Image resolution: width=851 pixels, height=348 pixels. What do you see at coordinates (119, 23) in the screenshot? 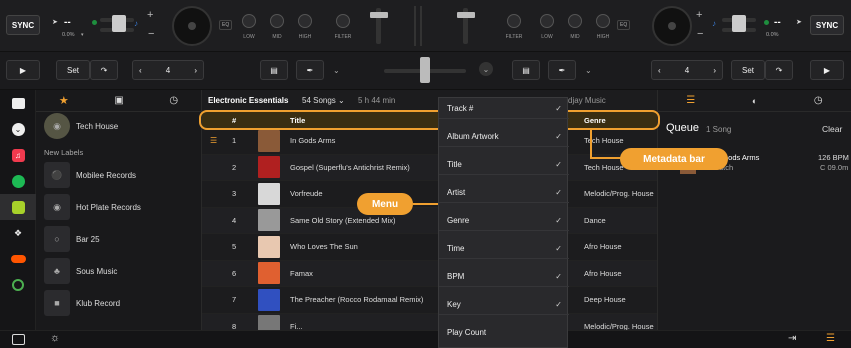
I see `pitch-fader-handle` at bounding box center [119, 23].